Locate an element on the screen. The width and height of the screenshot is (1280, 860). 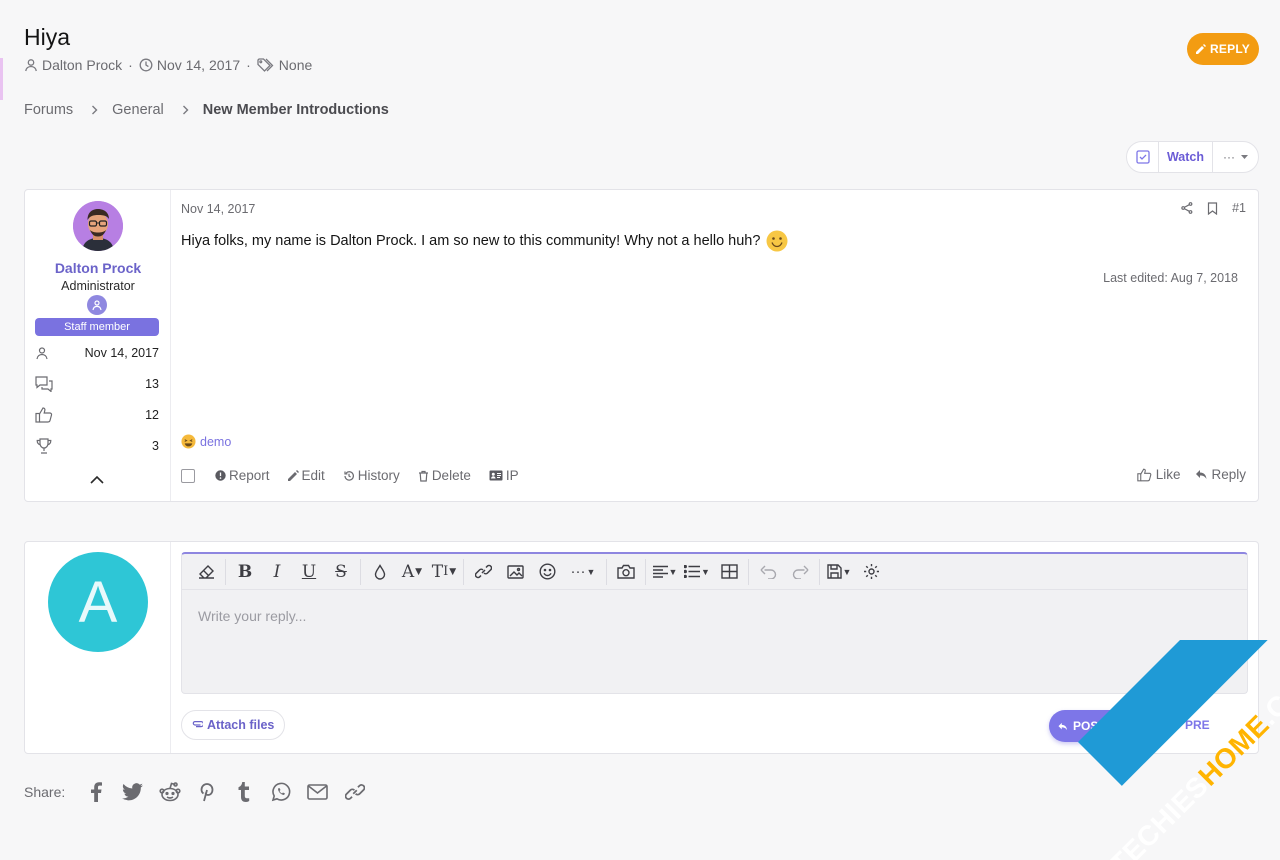
like-button: Like is located at coordinates (1159, 474).